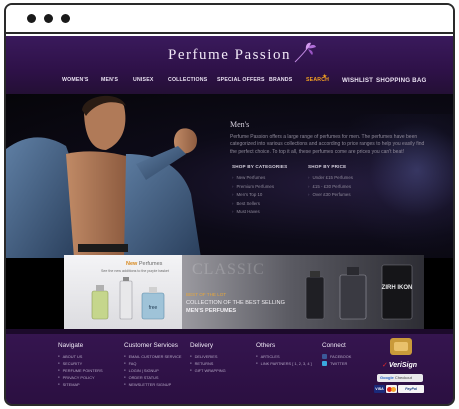 Image resolution: width=459 pixels, height=409 pixels. I want to click on nav-unisex: UNISEX, so click(143, 80).